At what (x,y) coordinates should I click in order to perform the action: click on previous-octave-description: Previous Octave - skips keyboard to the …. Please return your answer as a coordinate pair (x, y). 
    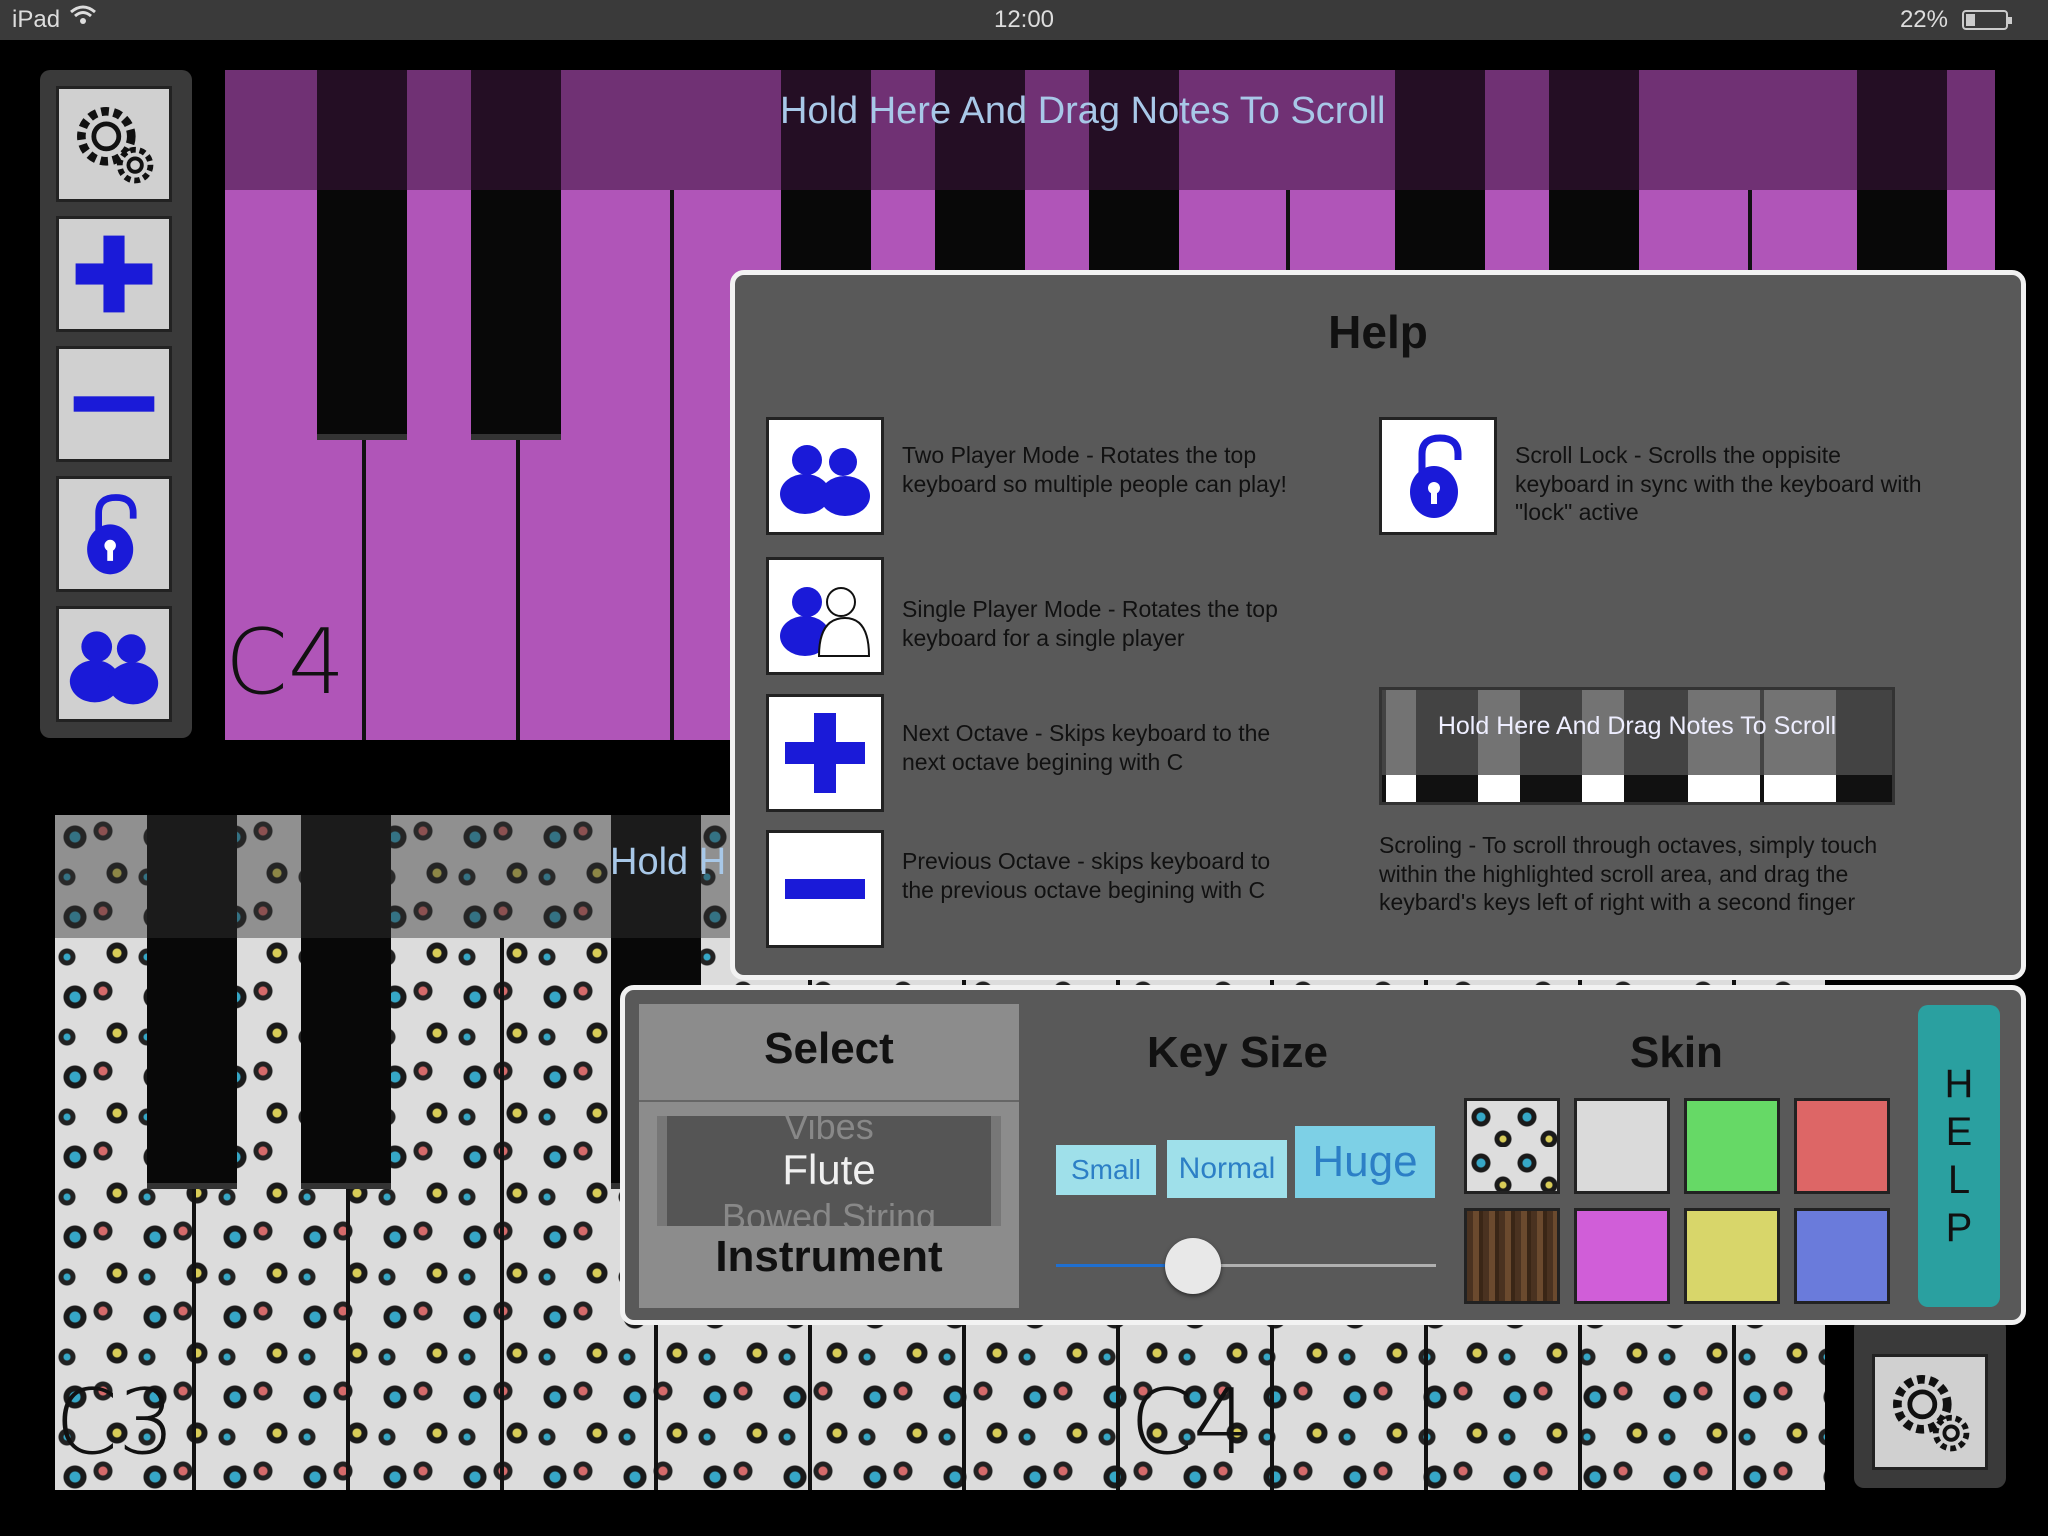
    Looking at the image, I should click on (1086, 875).